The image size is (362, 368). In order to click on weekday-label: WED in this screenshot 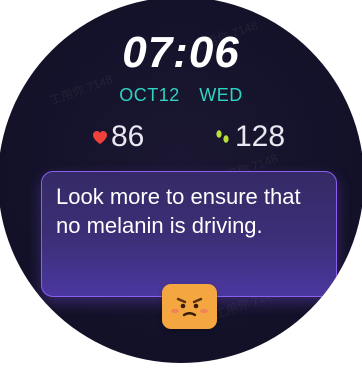, I will do `click(221, 95)`.